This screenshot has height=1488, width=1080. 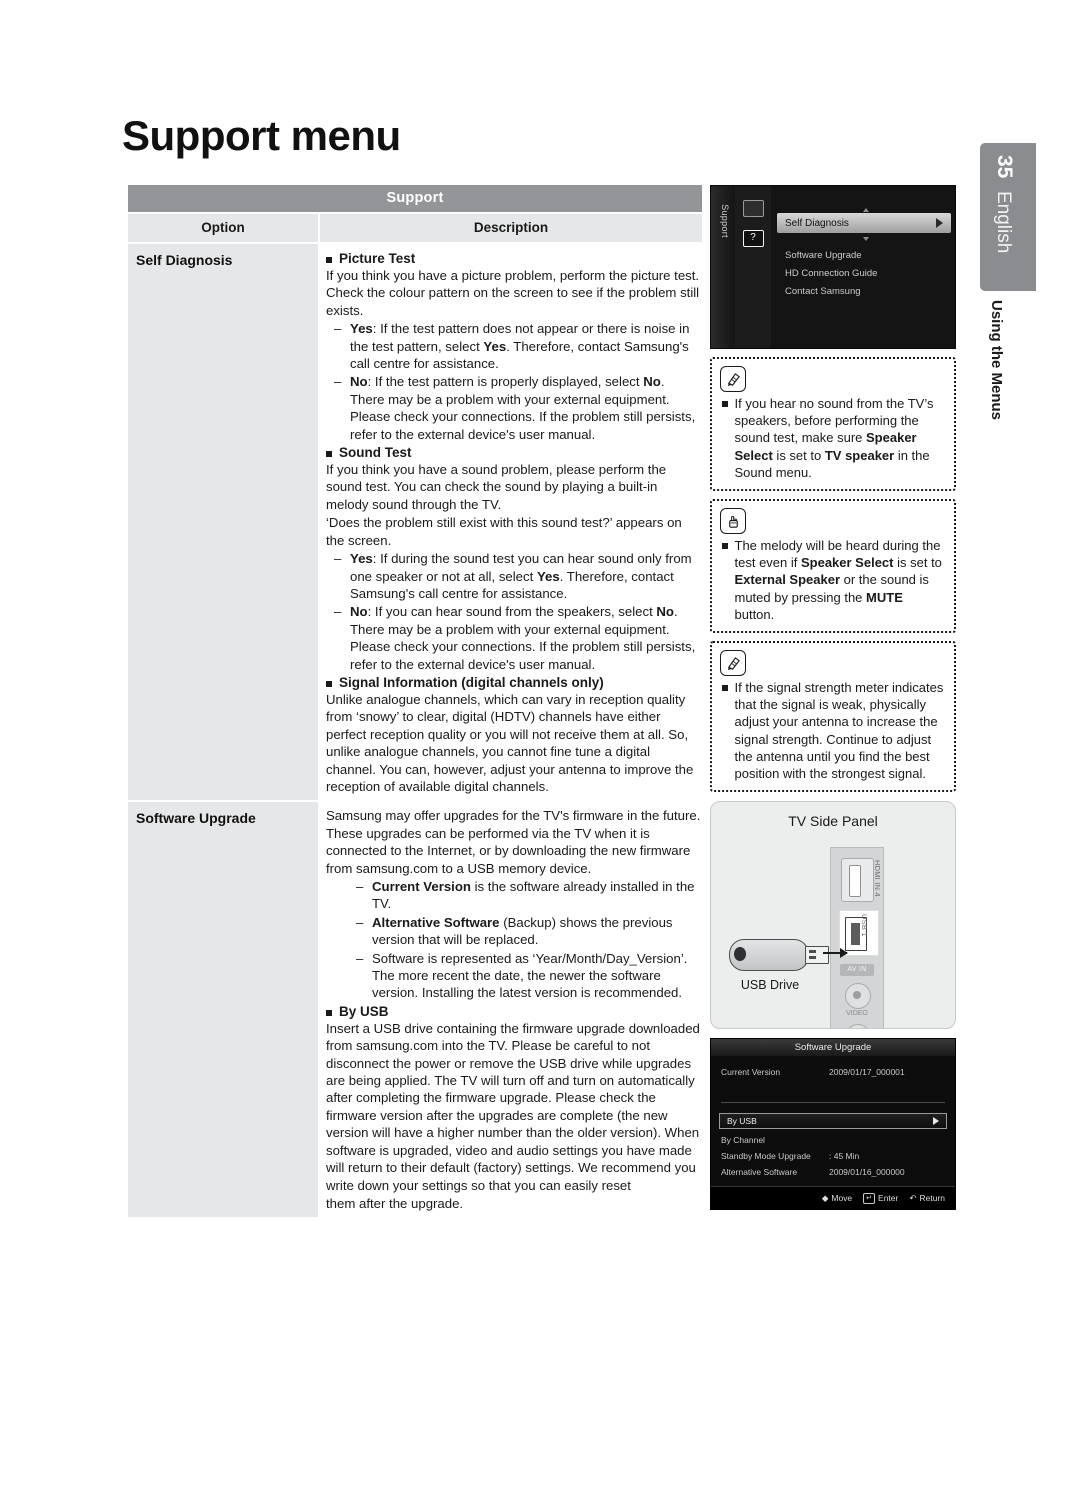 What do you see at coordinates (415, 198) in the screenshot?
I see `table-caption: Support` at bounding box center [415, 198].